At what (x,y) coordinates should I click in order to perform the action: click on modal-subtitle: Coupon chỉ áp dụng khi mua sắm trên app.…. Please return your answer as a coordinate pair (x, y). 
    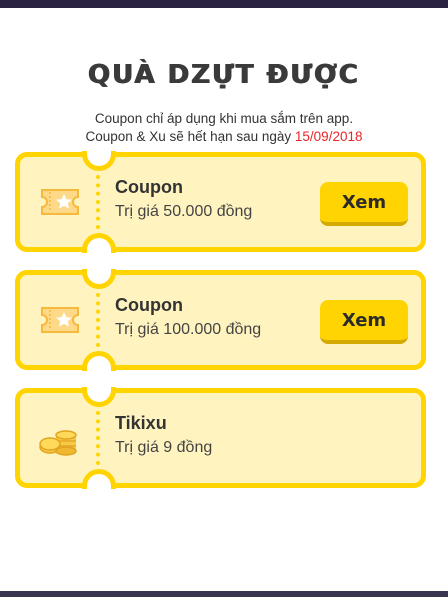
    Looking at the image, I should click on (224, 128).